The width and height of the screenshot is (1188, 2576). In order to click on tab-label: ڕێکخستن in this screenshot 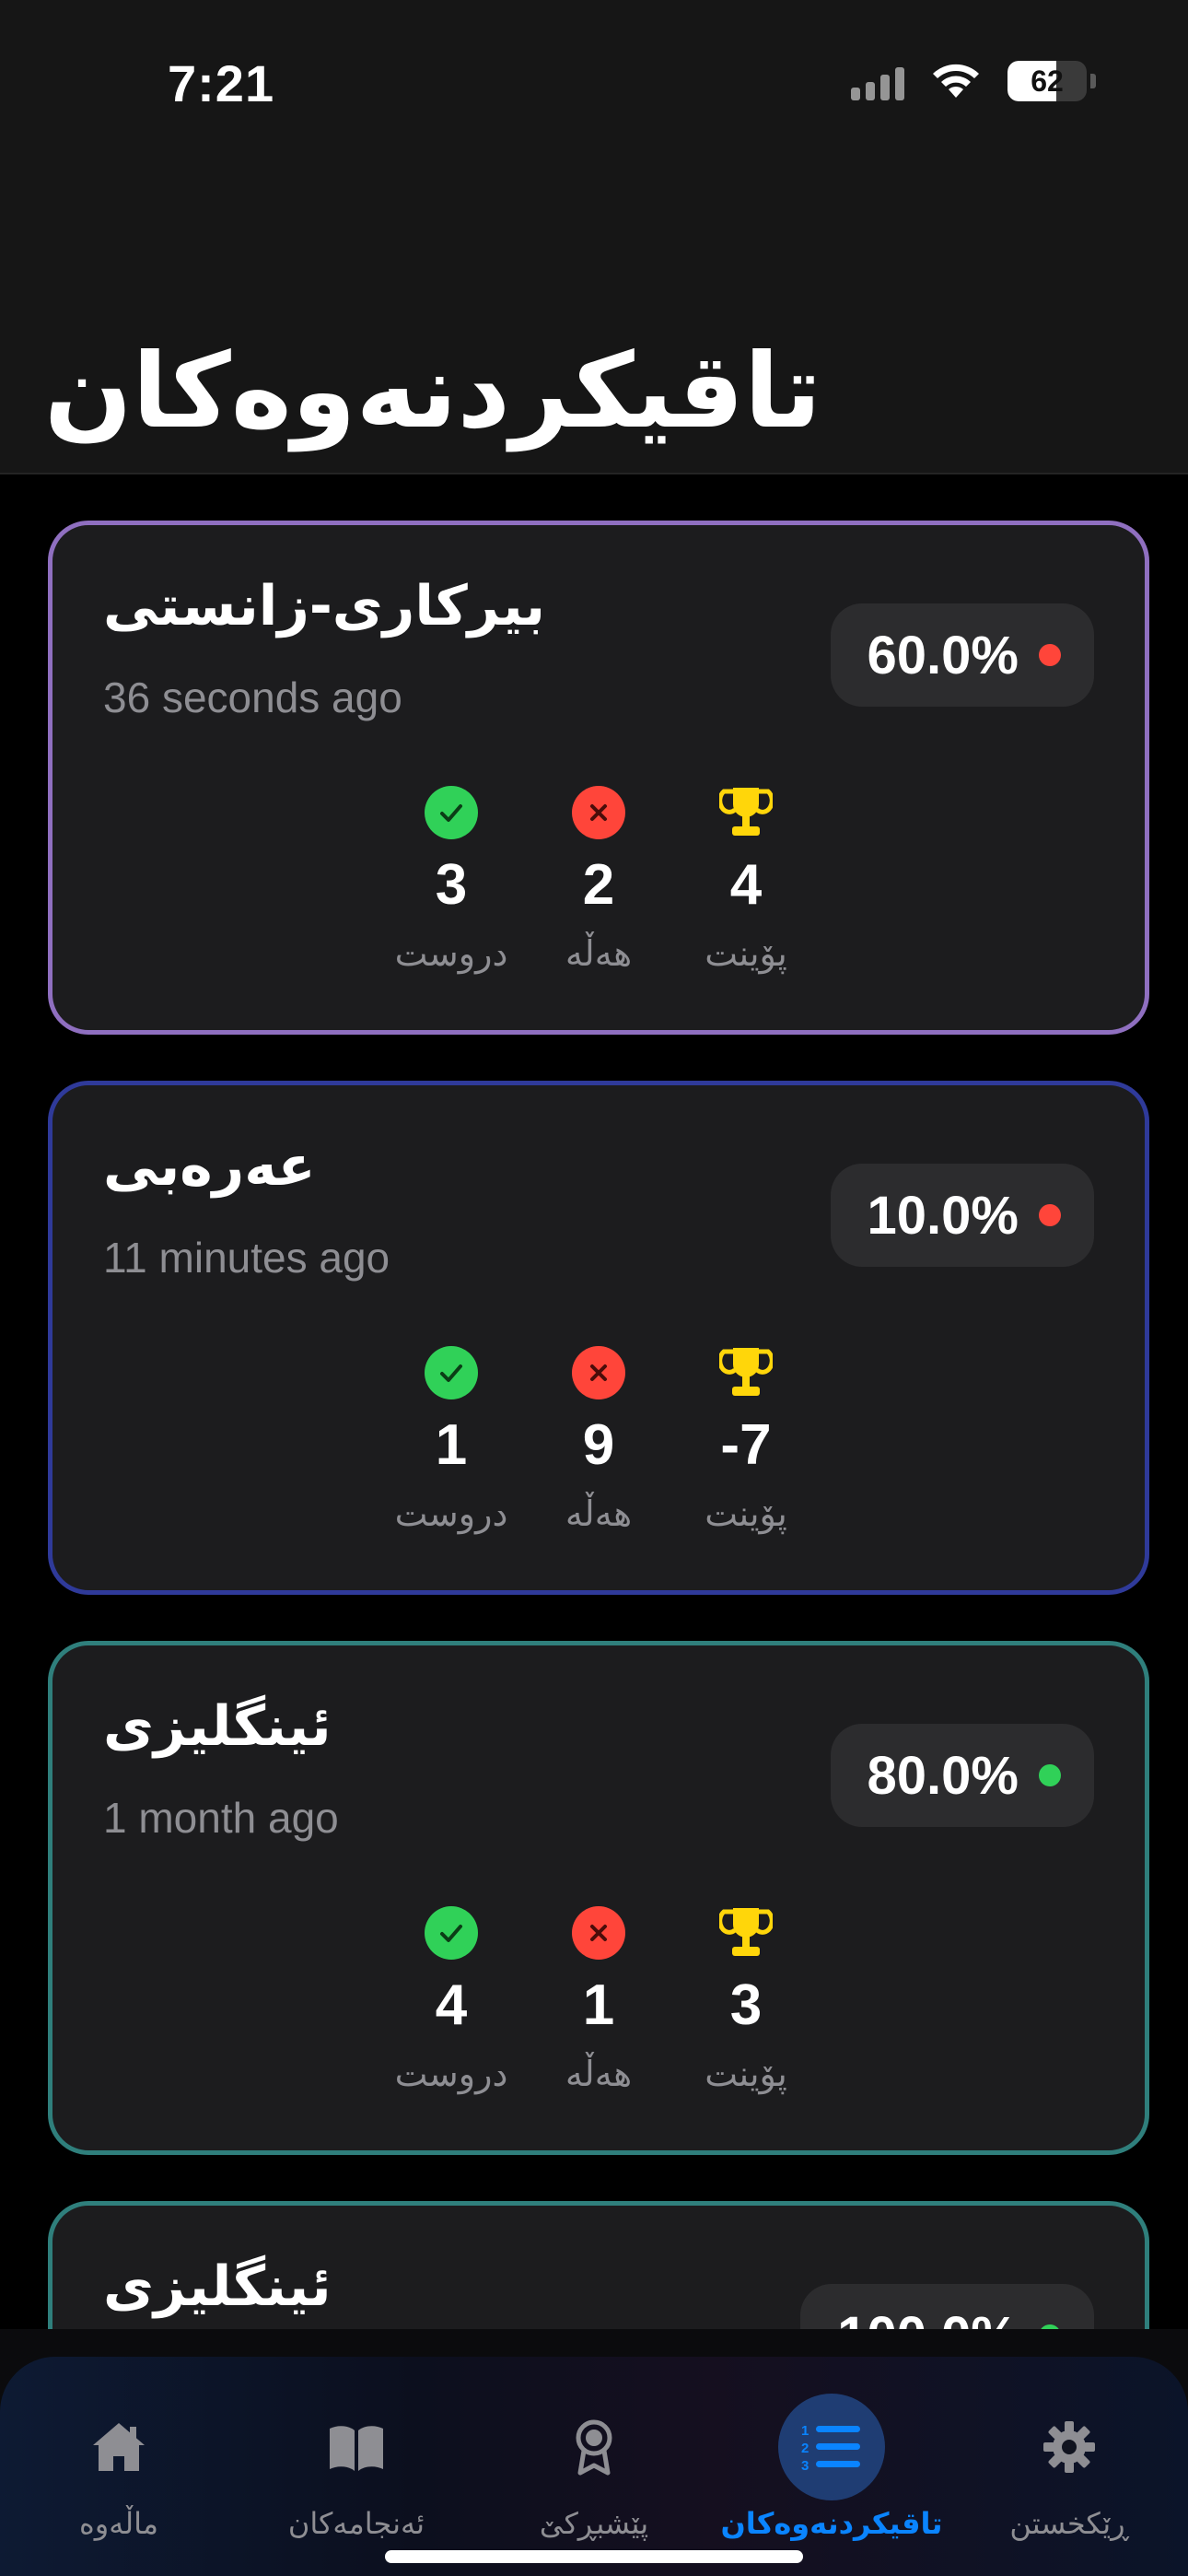, I will do `click(1069, 2523)`.